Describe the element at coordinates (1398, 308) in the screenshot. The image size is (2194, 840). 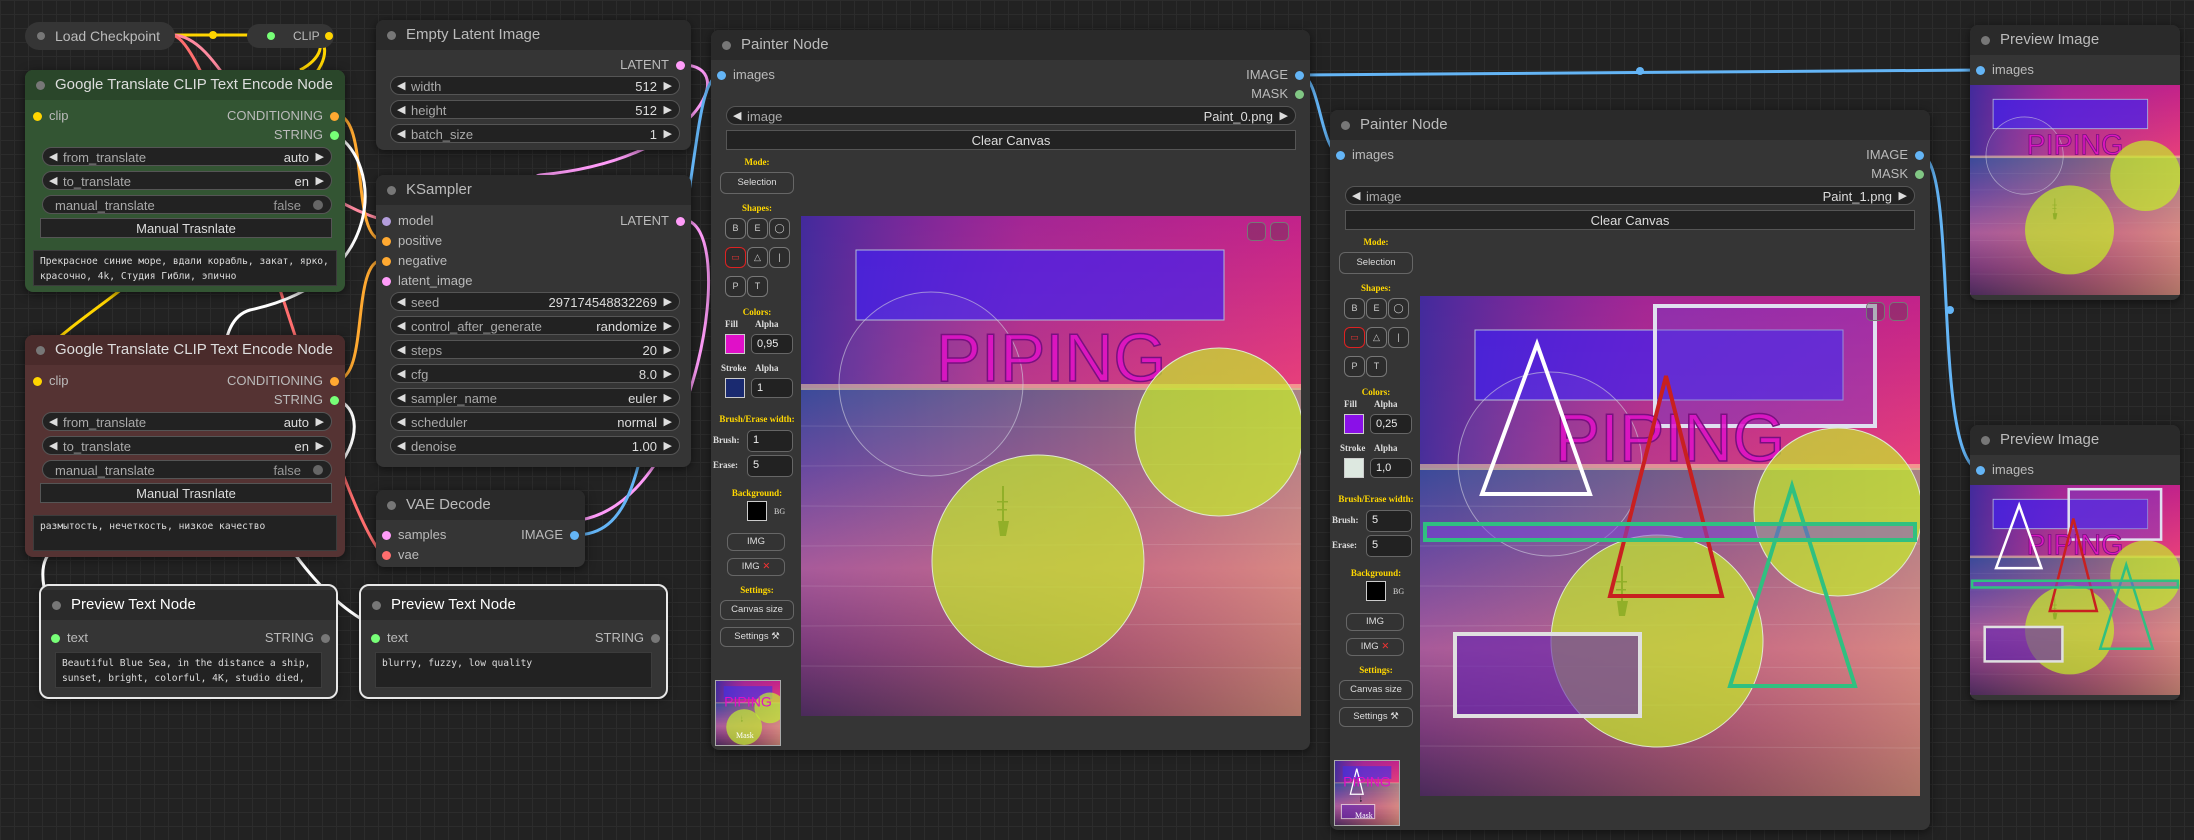
I see `circle-shape-button: ◯` at that location.